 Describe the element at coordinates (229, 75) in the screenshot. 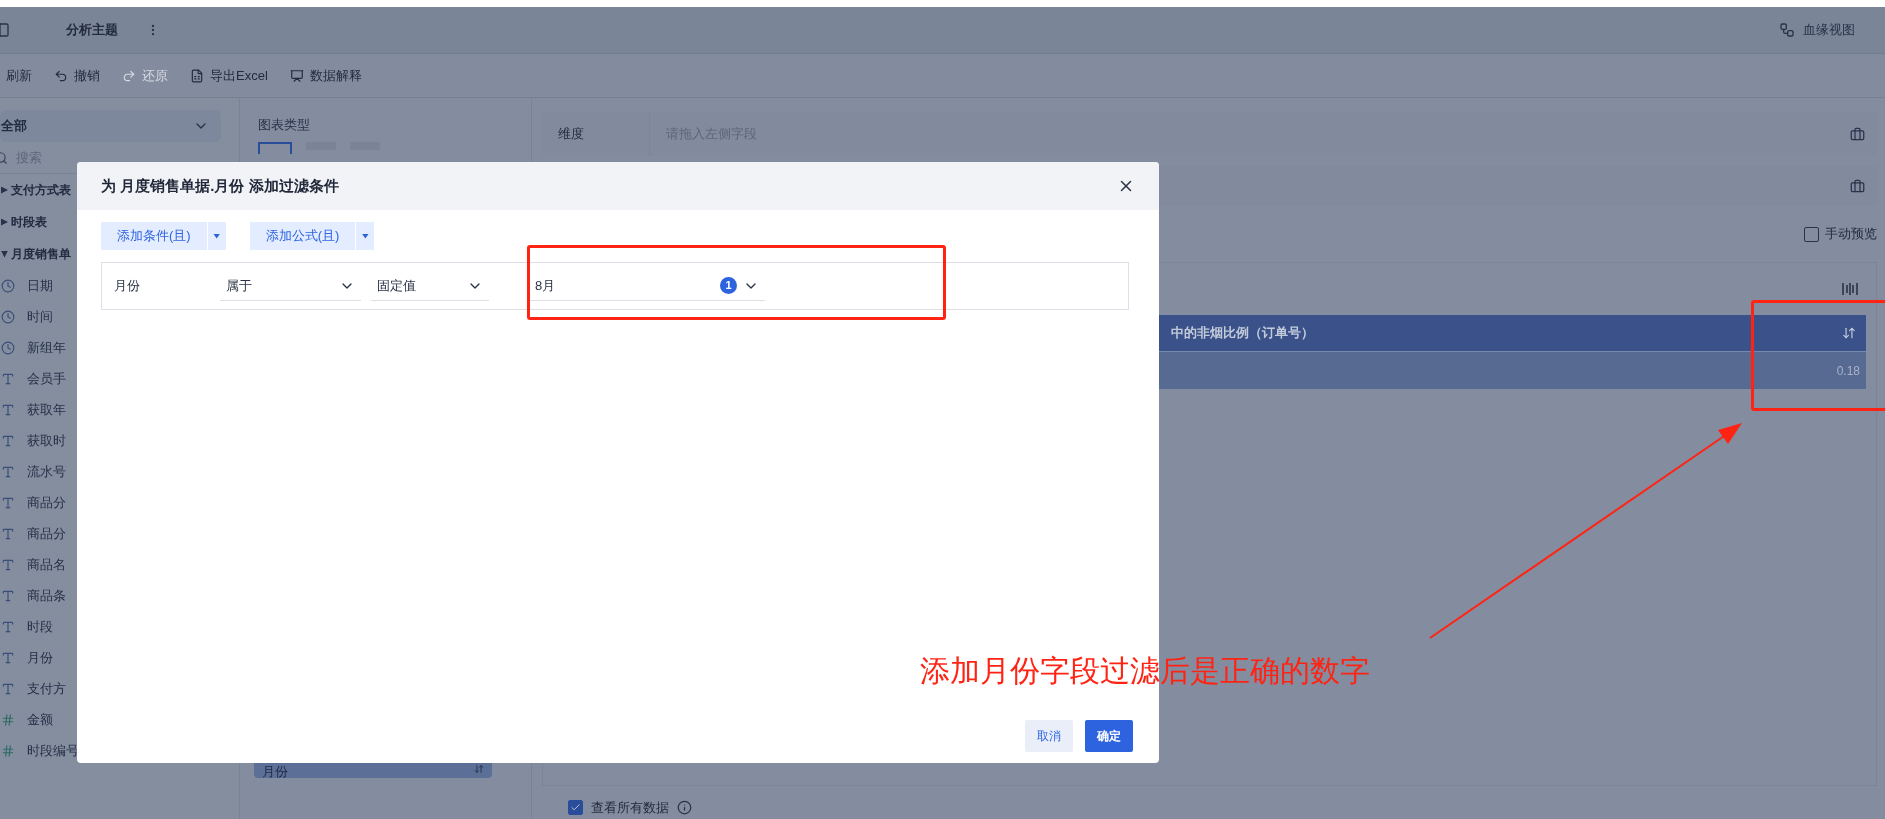

I see `toolbar-button: 导出Excel` at that location.